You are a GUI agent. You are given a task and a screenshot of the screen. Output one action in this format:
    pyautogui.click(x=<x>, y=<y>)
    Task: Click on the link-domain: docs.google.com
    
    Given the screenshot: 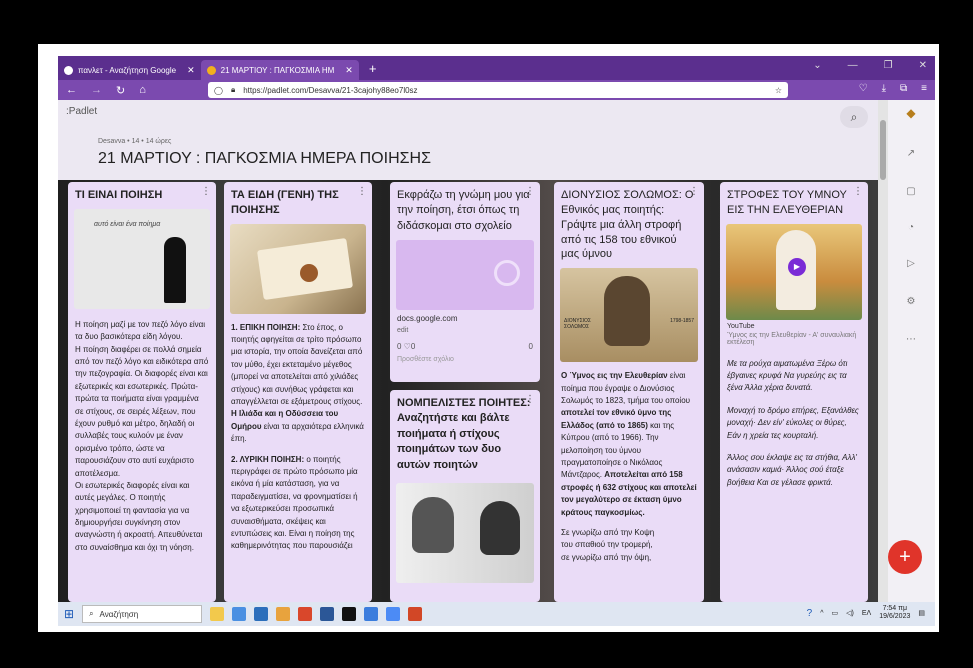 What is the action you would take?
    pyautogui.click(x=465, y=318)
    